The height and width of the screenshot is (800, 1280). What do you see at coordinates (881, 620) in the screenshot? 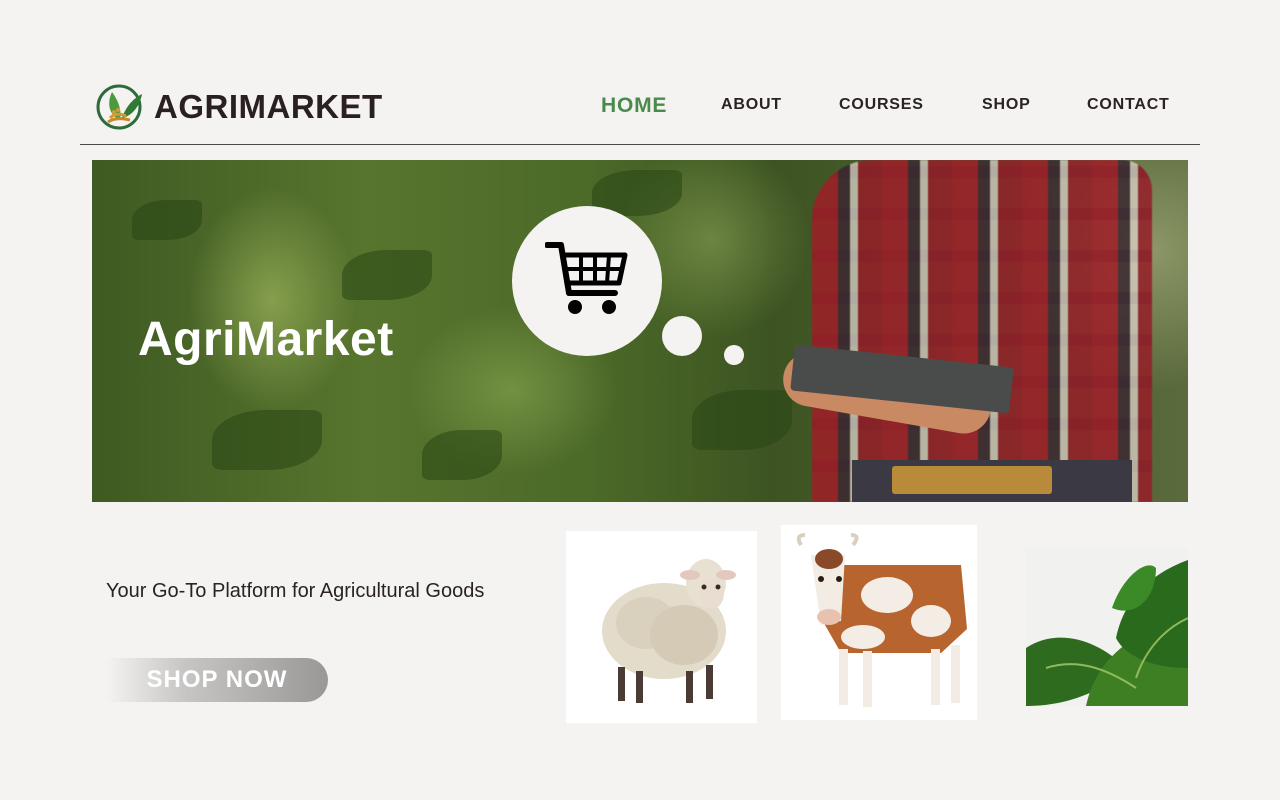
I see `cow-icon` at bounding box center [881, 620].